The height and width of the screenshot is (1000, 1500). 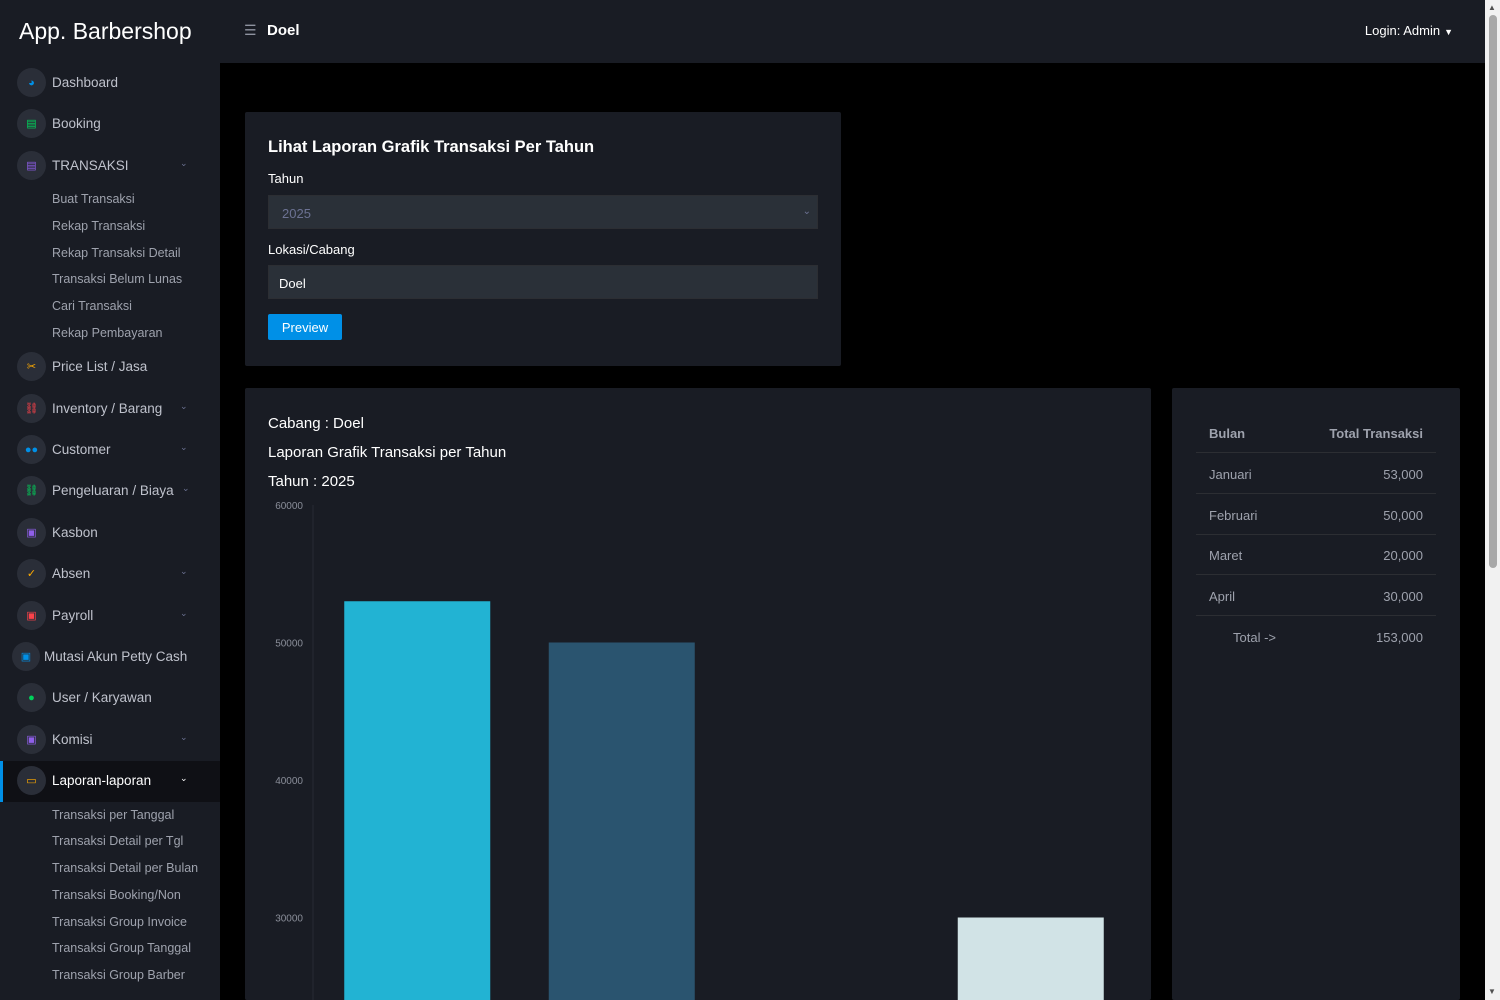 I want to click on page-scrollbar: ▲ ▼, so click(x=1492, y=500).